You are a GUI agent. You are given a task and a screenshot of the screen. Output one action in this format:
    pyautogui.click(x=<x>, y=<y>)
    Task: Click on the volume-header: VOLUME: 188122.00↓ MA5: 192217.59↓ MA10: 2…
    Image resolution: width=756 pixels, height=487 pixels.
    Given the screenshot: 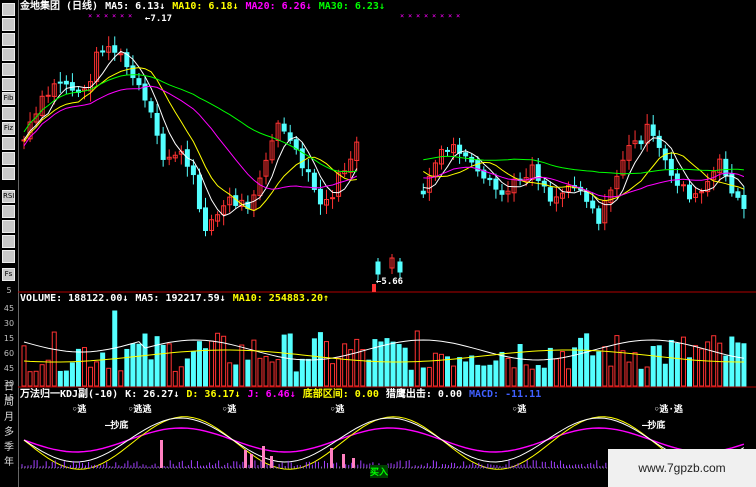 What is the action you would take?
    pyautogui.click(x=178, y=299)
    